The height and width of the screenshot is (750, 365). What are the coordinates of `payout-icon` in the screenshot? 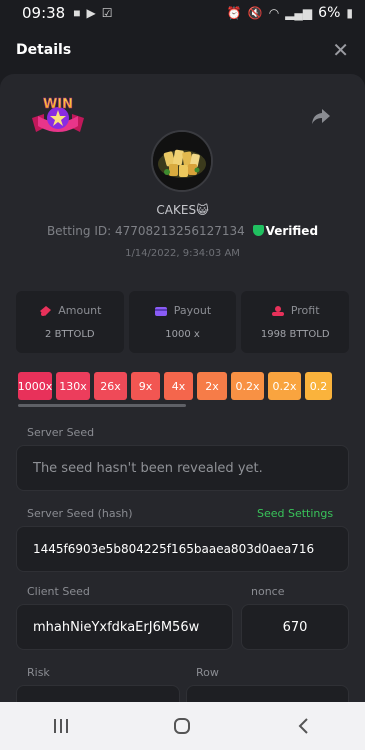 It's located at (160, 311).